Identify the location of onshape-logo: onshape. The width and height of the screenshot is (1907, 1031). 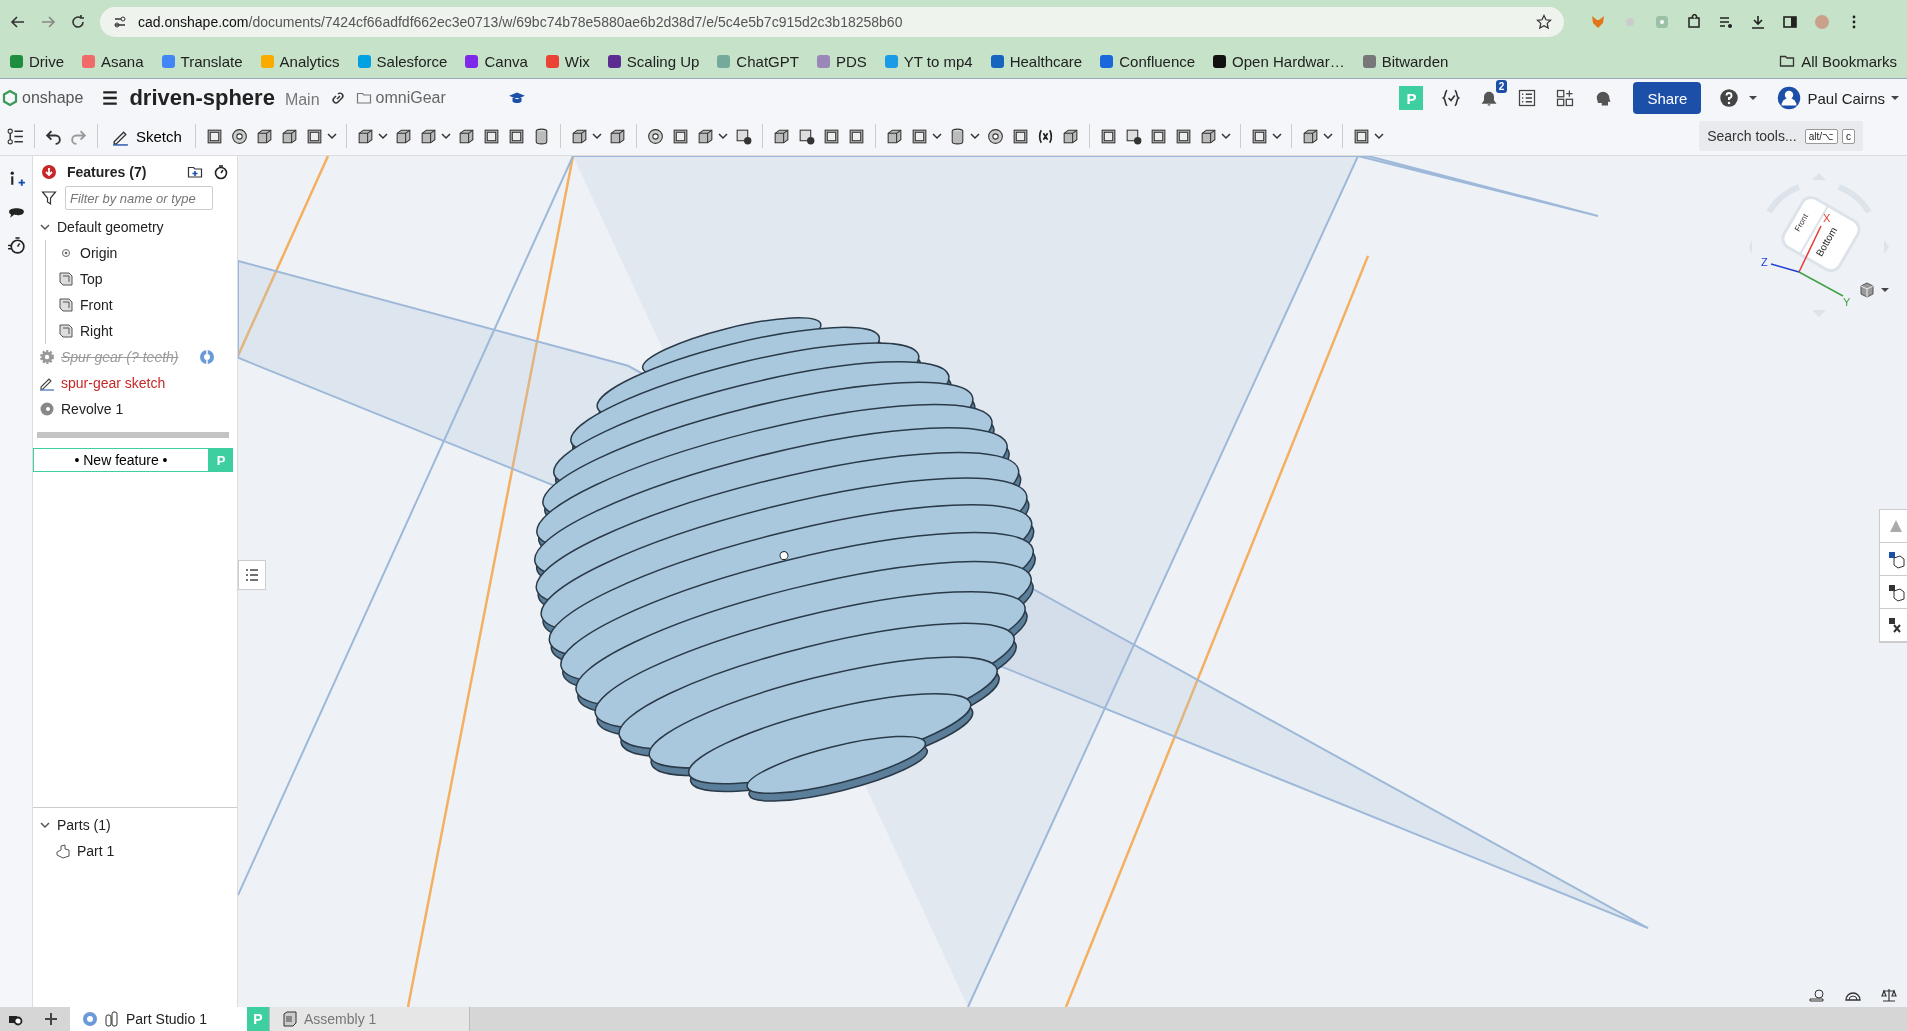
(43, 98).